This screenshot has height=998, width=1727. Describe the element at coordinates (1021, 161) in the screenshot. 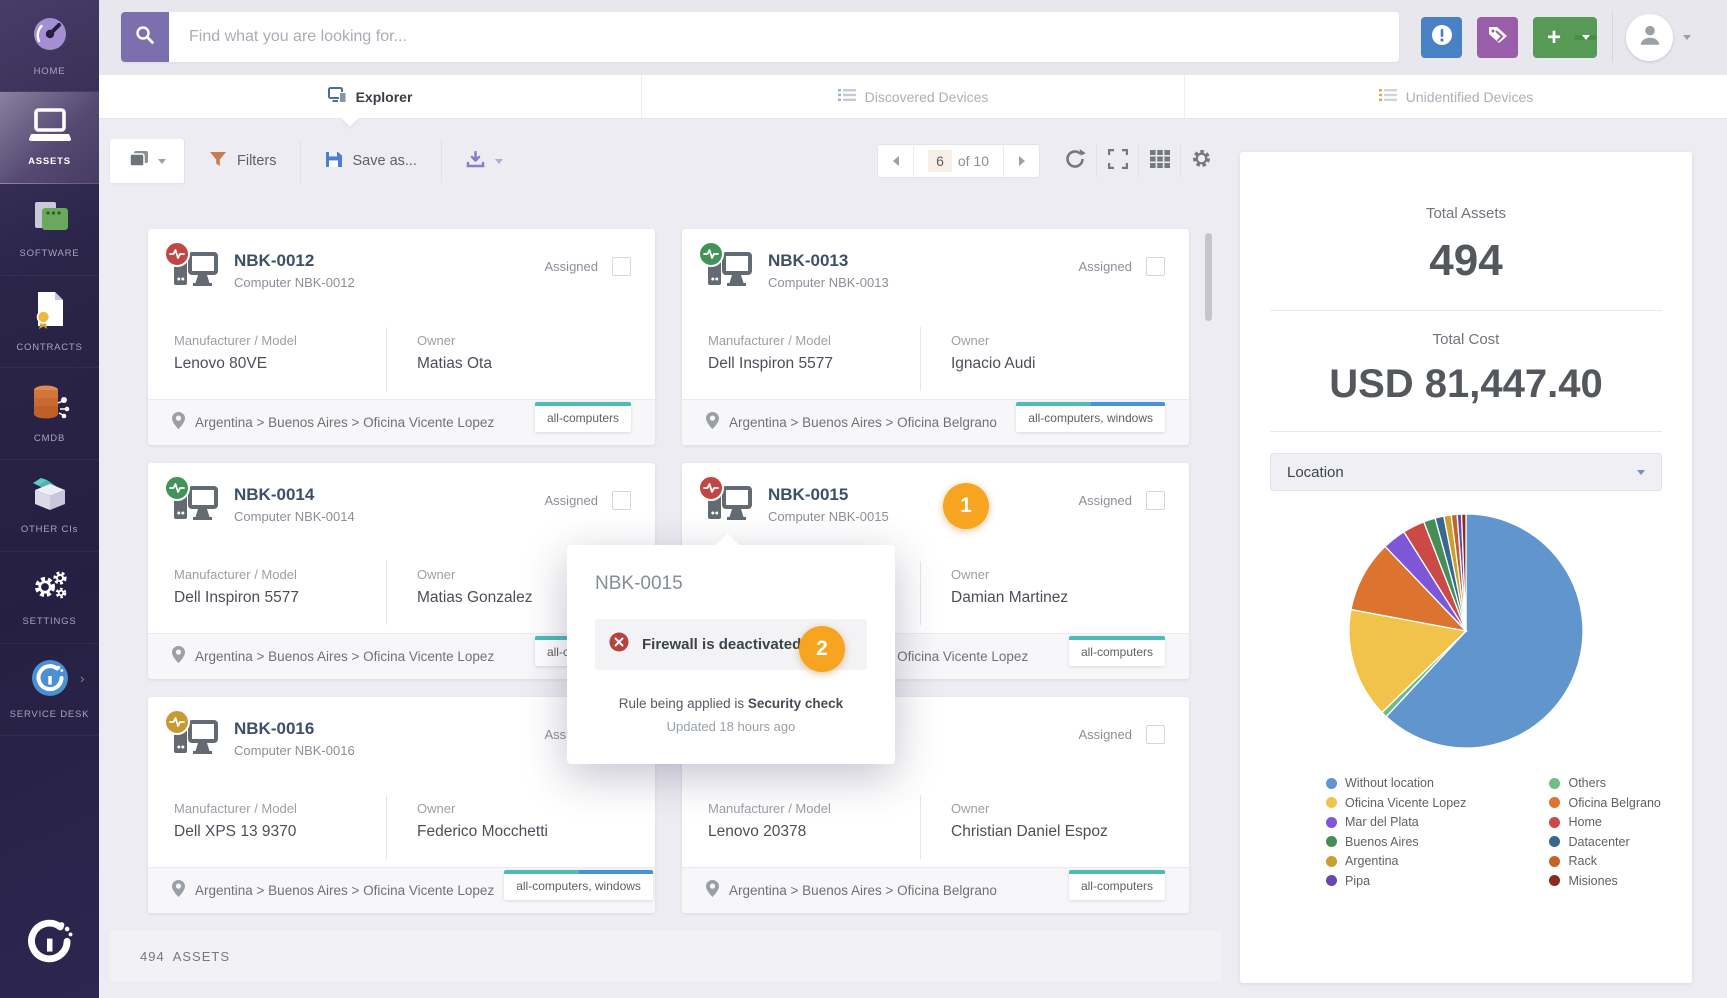

I see `next-page-button` at that location.